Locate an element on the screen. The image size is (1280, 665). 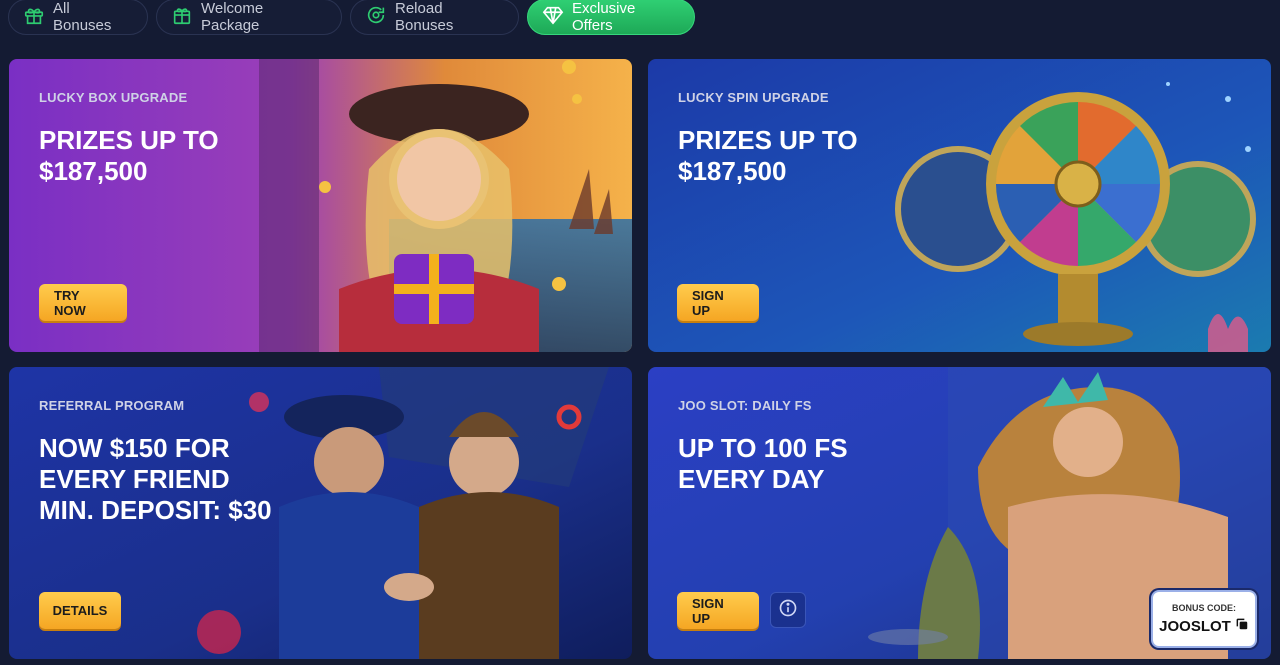
promo-eyebrow: JOO SLOT: DAILY FS is located at coordinates (745, 405).